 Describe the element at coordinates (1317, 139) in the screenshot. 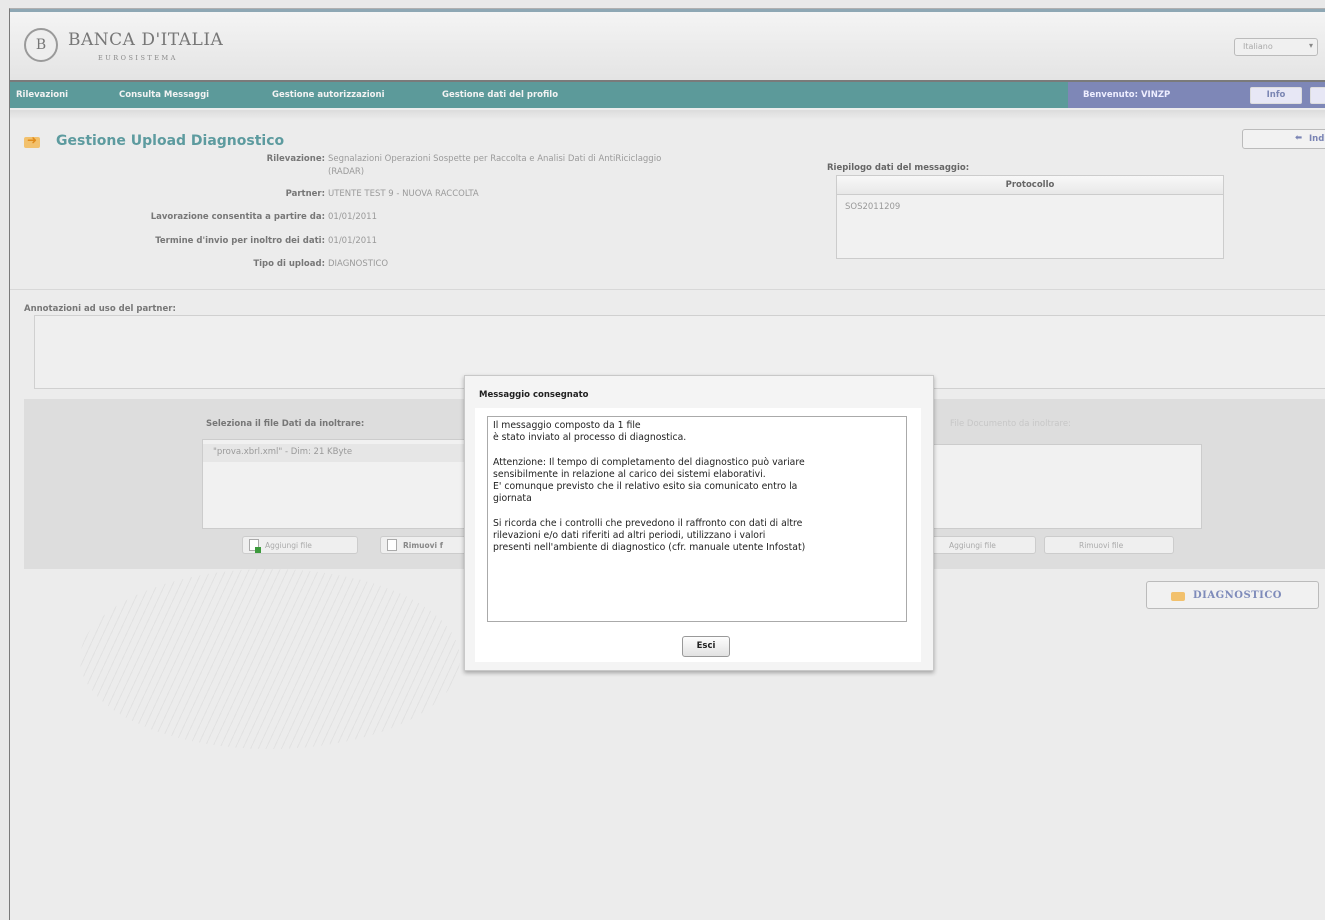

I see `back-label: Indie` at that location.